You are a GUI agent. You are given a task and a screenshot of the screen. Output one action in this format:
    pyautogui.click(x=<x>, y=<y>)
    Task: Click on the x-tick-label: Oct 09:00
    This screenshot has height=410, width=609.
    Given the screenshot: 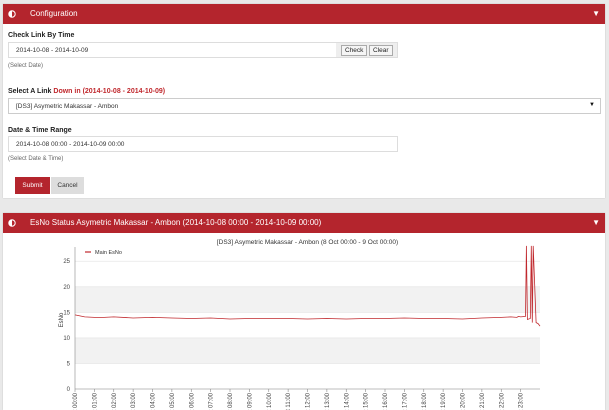 What is the action you would take?
    pyautogui.click(x=250, y=401)
    